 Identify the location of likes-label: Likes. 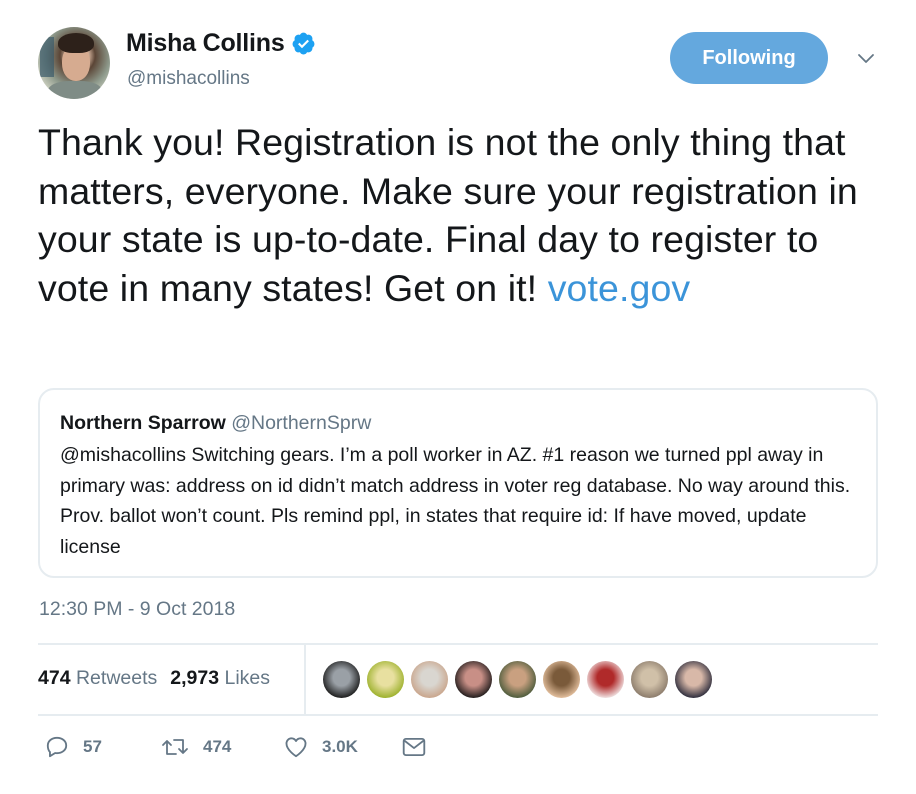
(247, 678).